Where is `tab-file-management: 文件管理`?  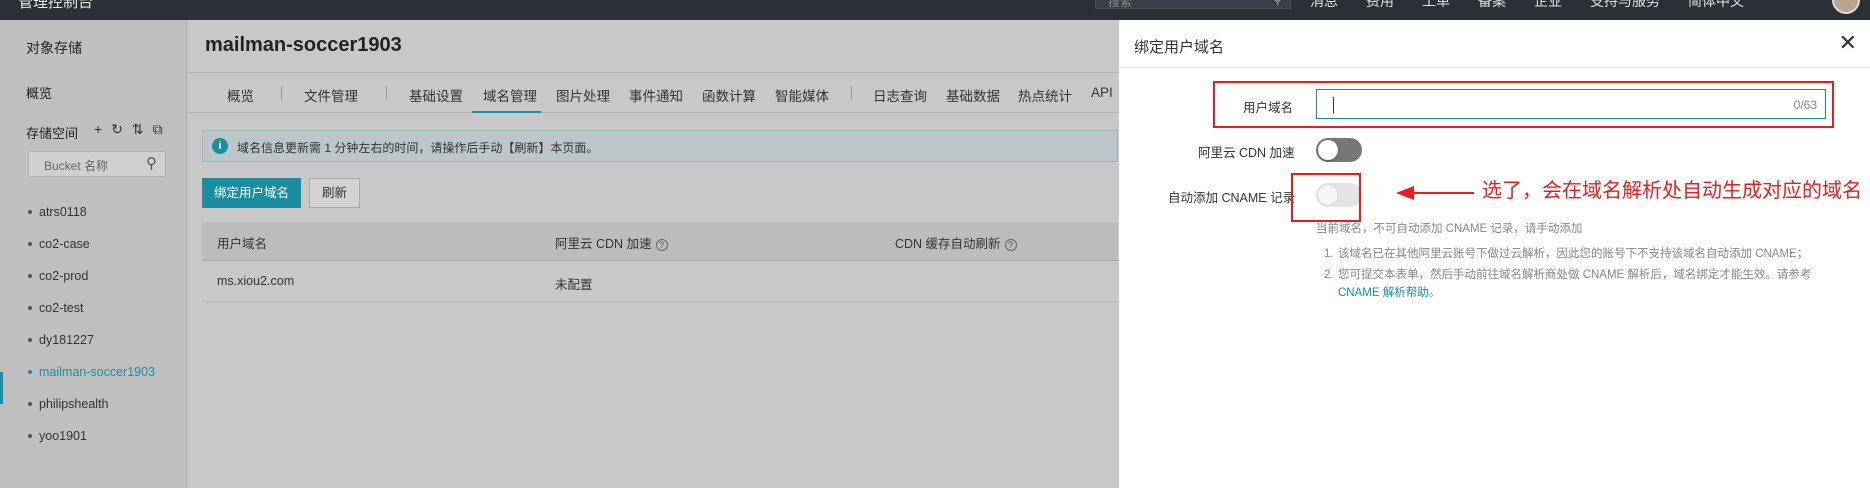 tab-file-management: 文件管理 is located at coordinates (331, 95).